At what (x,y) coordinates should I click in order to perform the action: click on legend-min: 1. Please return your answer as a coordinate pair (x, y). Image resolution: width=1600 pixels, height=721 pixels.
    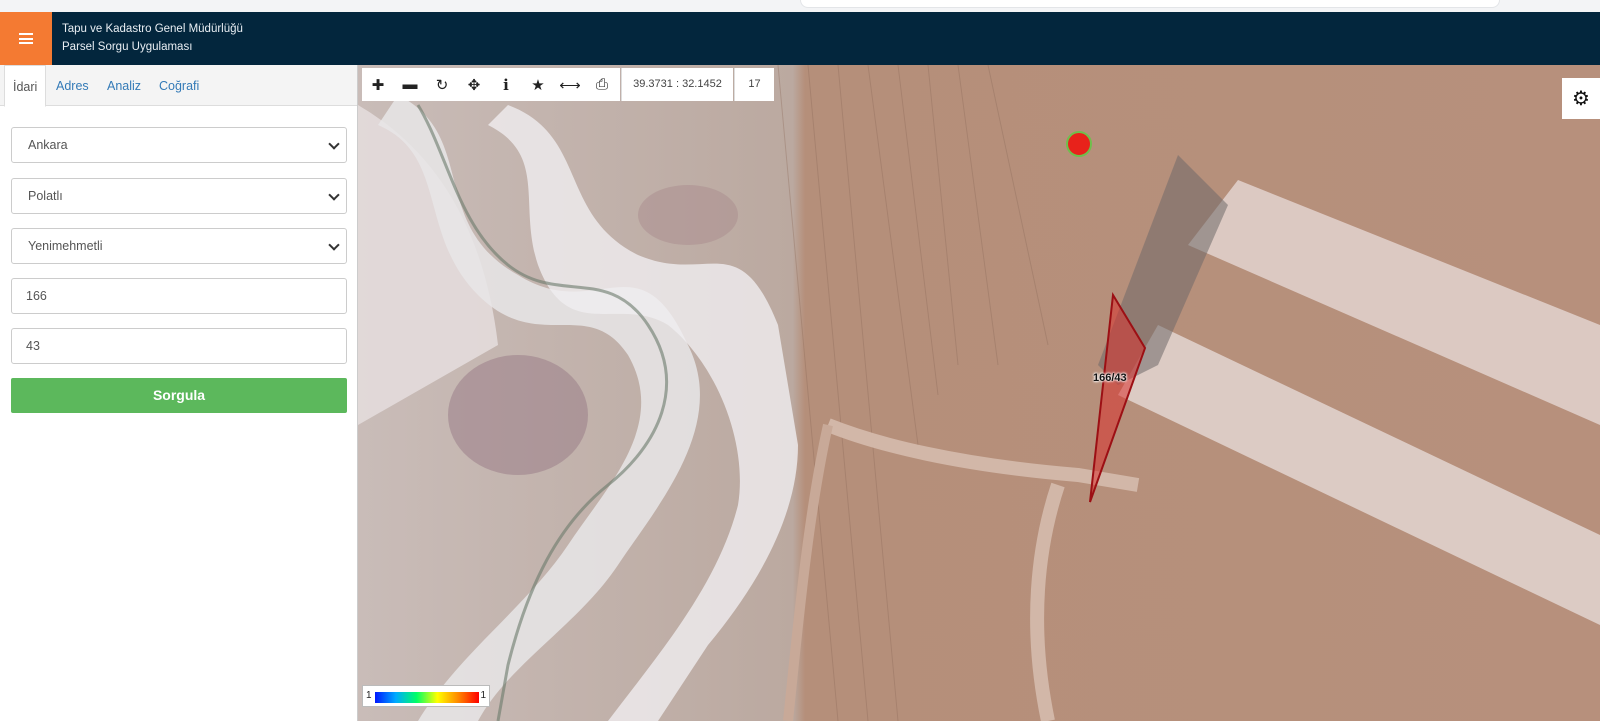
    Looking at the image, I should click on (369, 695).